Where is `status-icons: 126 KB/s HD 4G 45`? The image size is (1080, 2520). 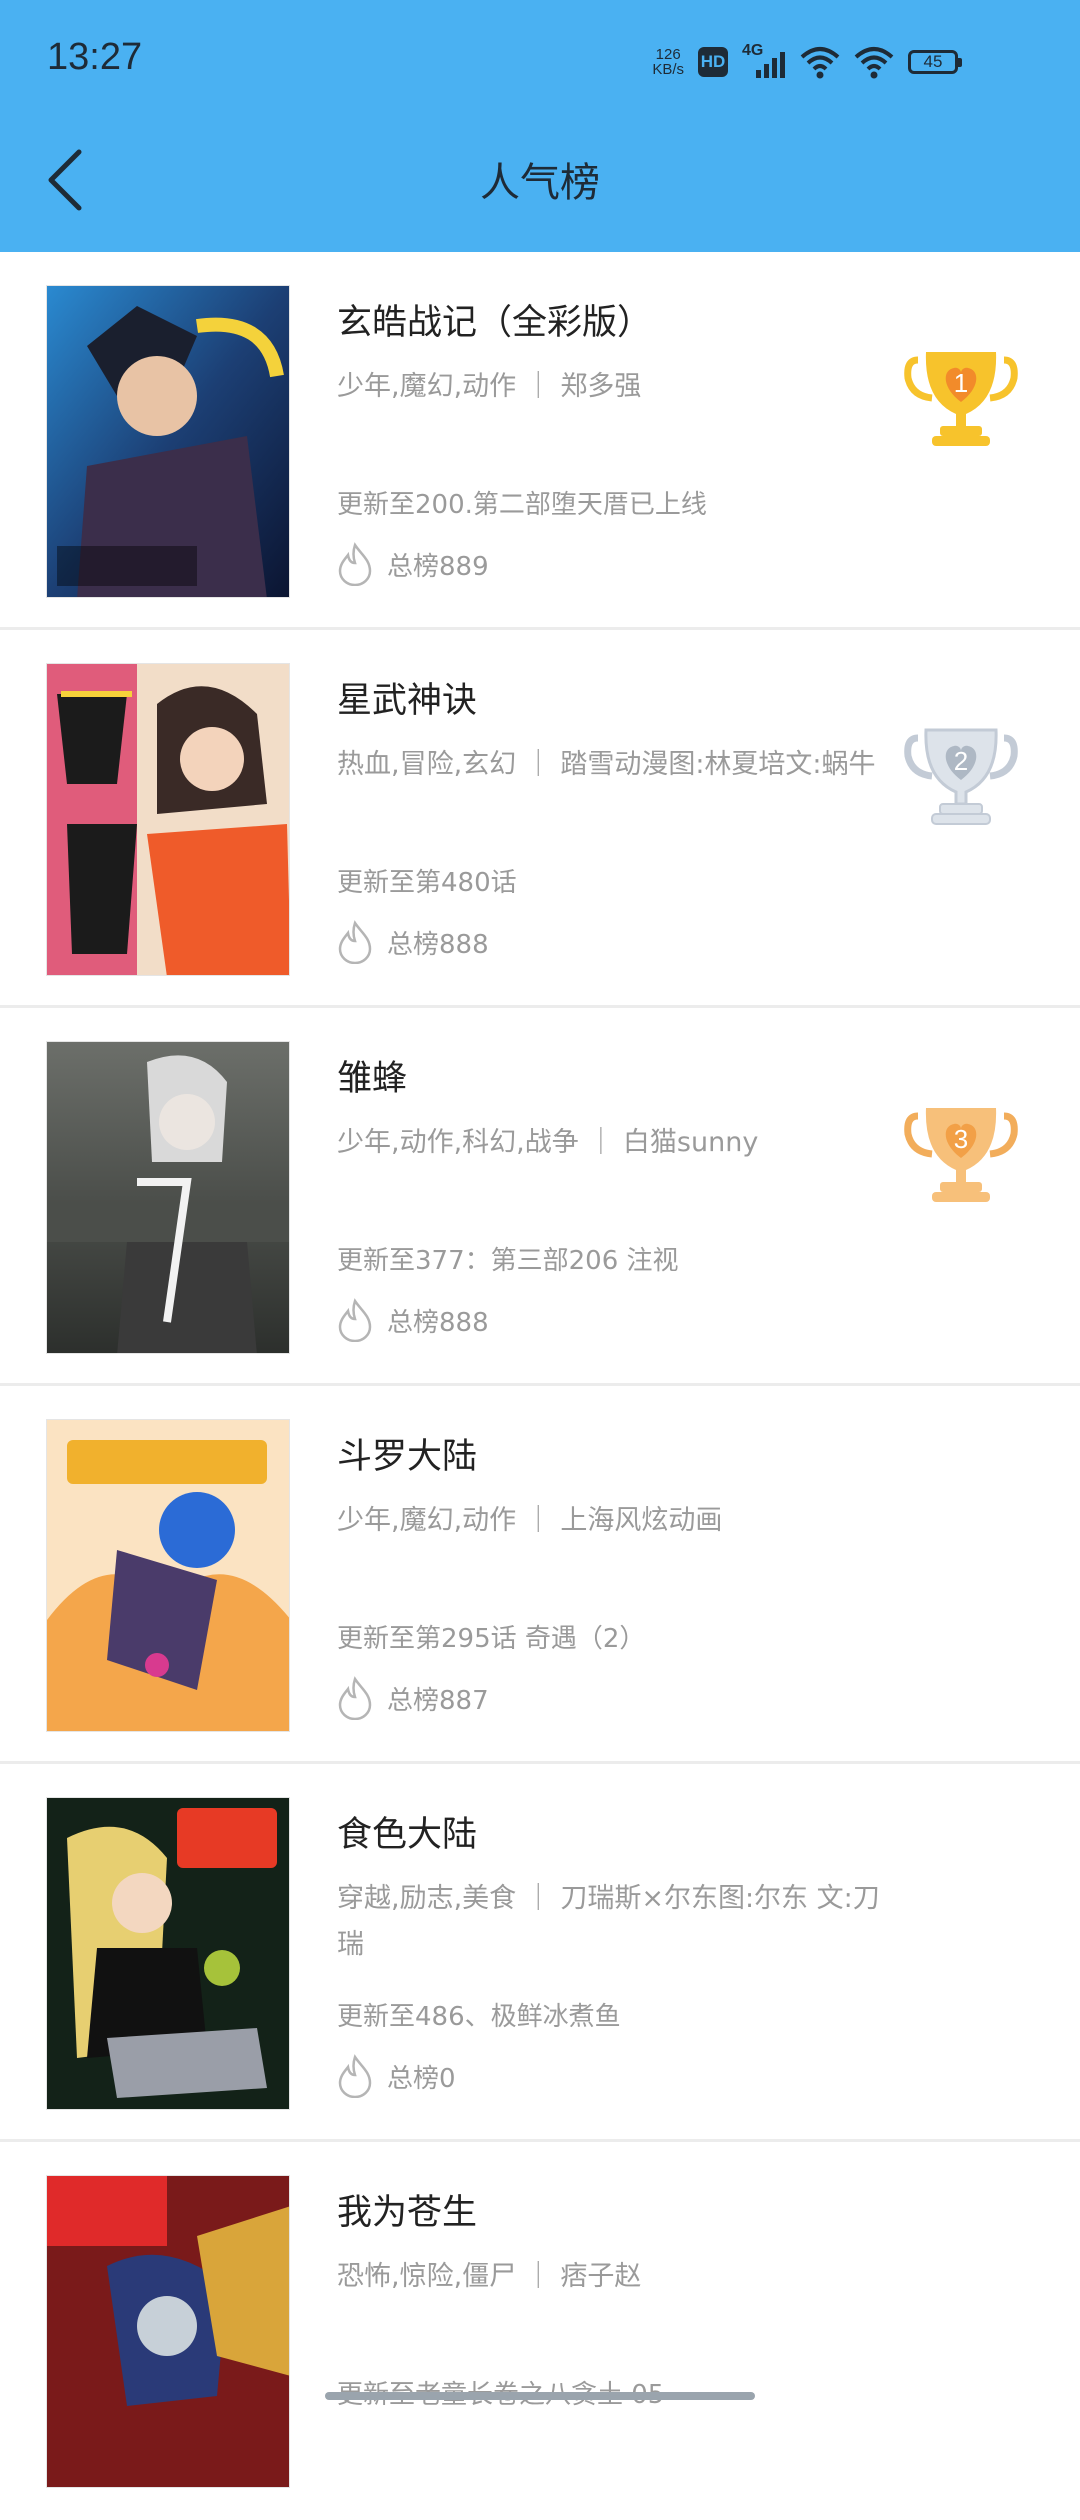
status-icons: 126 KB/s HD 4G 45 is located at coordinates (807, 62).